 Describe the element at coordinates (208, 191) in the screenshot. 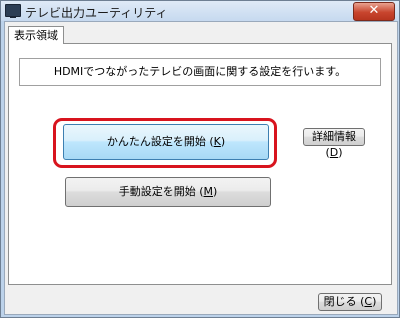

I see `manual-setup-mnemonic: M` at that location.